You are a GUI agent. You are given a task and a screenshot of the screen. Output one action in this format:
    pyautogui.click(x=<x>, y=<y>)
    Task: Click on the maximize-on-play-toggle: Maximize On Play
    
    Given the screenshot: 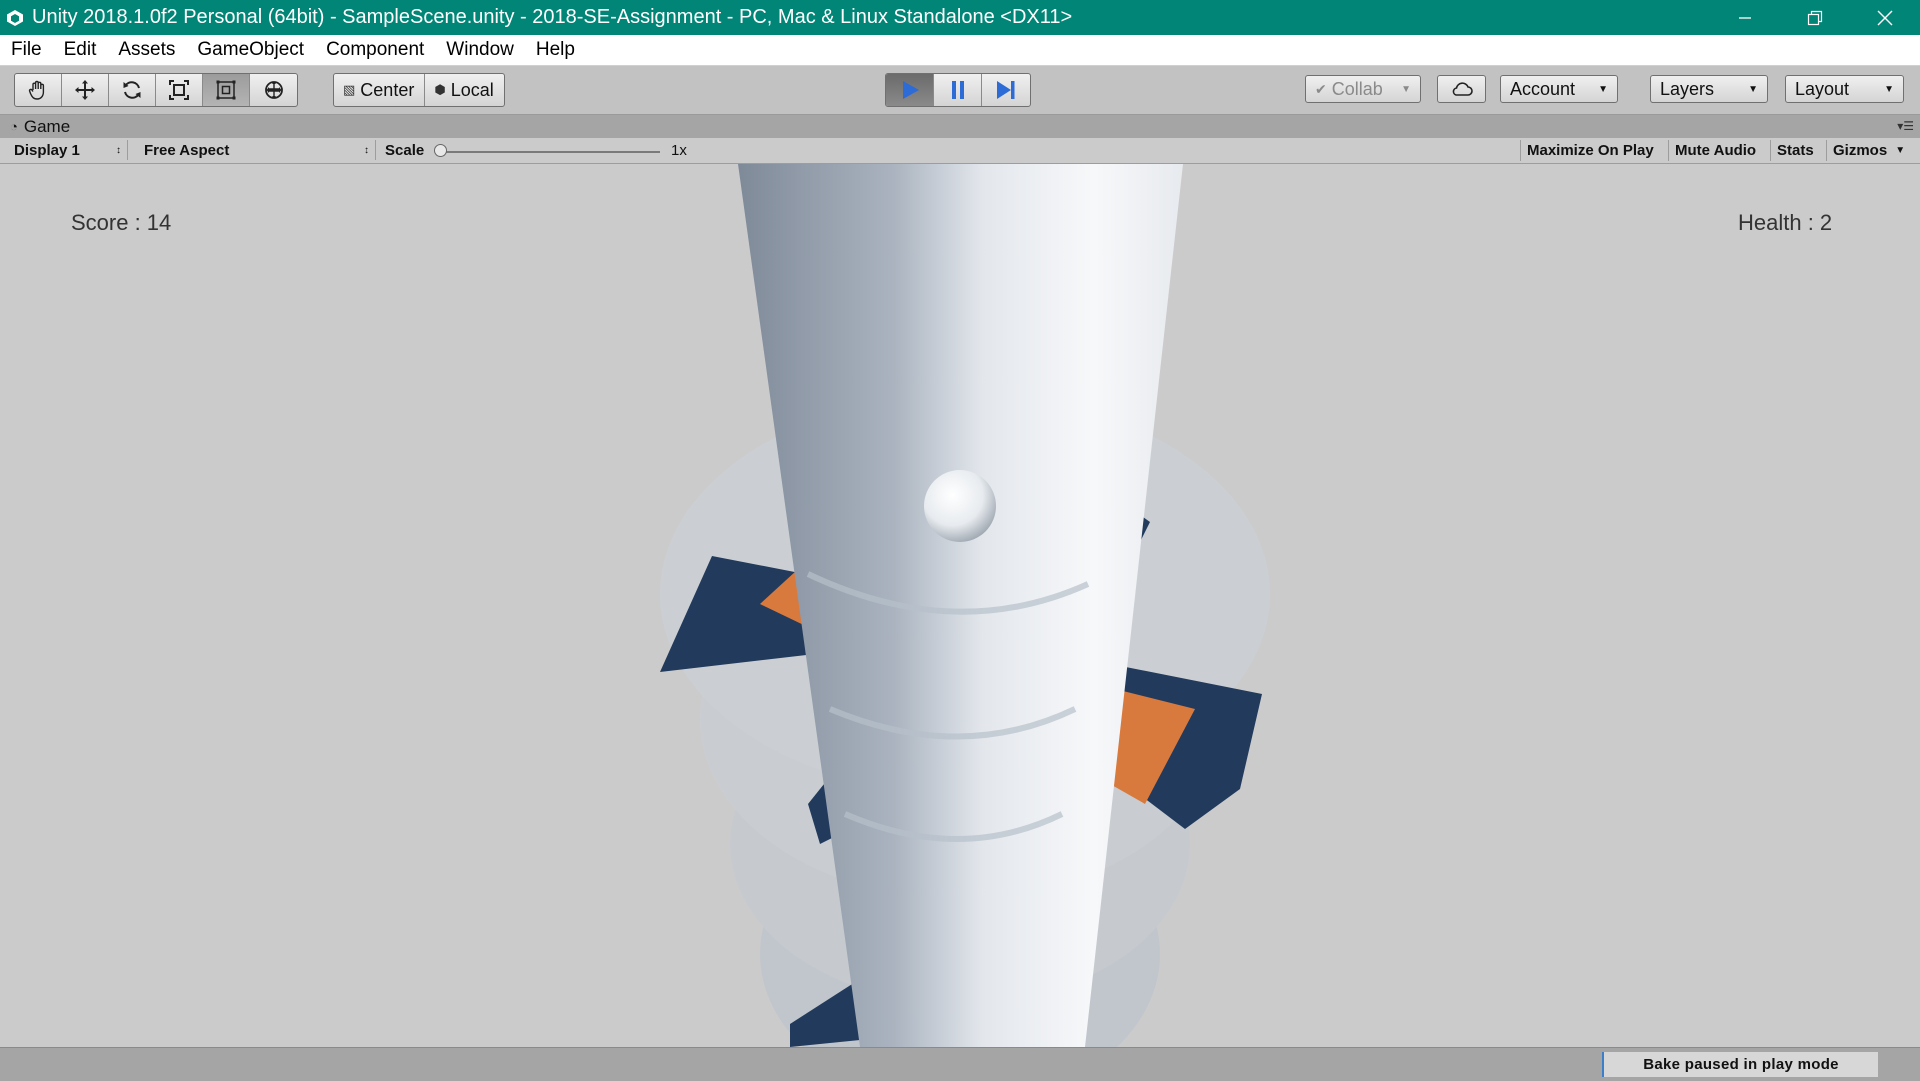 What is the action you would take?
    pyautogui.click(x=1590, y=150)
    